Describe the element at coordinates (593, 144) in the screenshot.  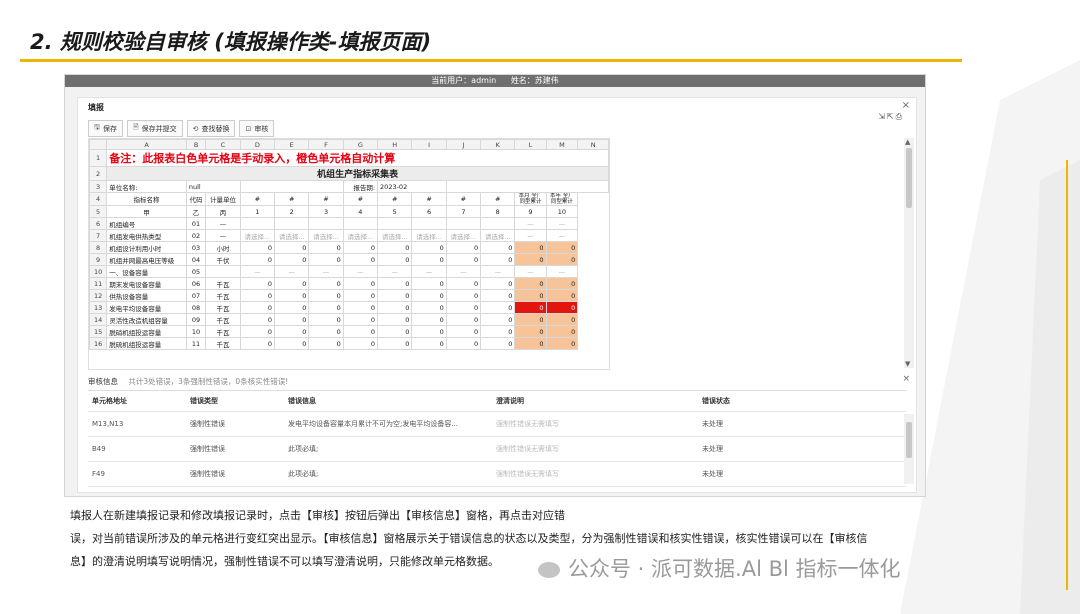
I see `column-header: N` at that location.